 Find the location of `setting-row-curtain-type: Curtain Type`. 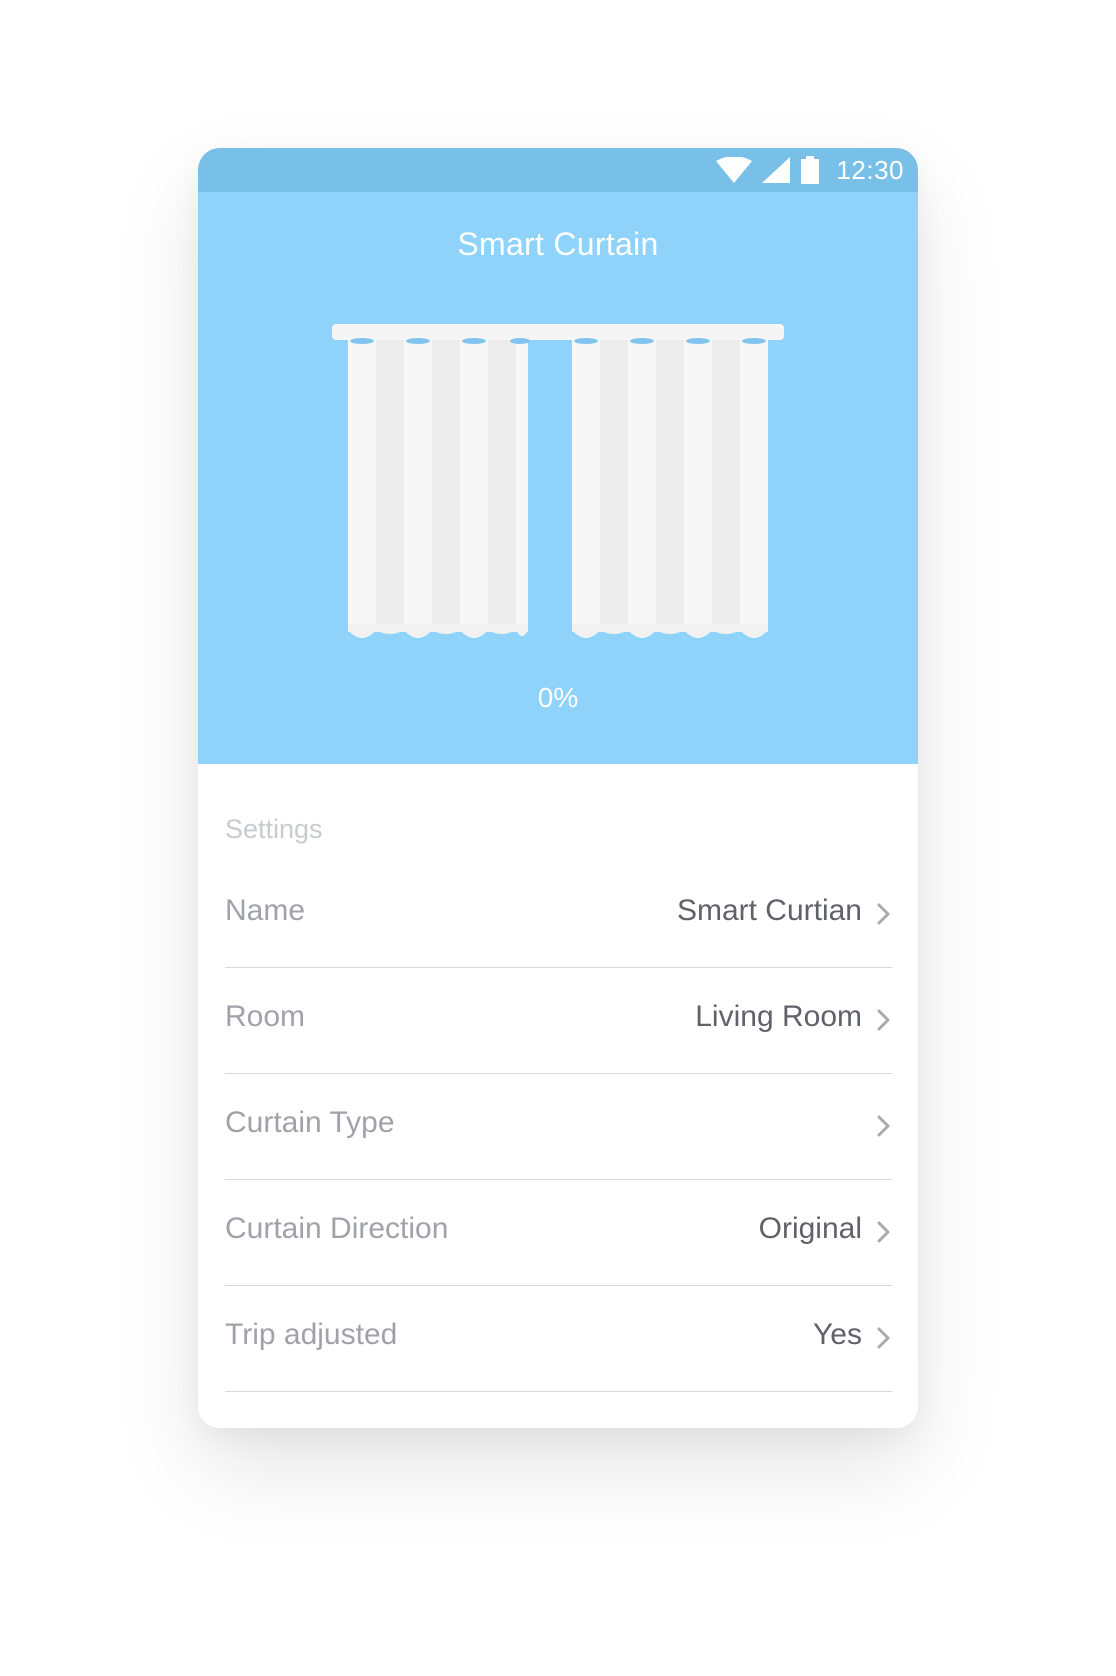

setting-row-curtain-type: Curtain Type is located at coordinates (558, 1127).